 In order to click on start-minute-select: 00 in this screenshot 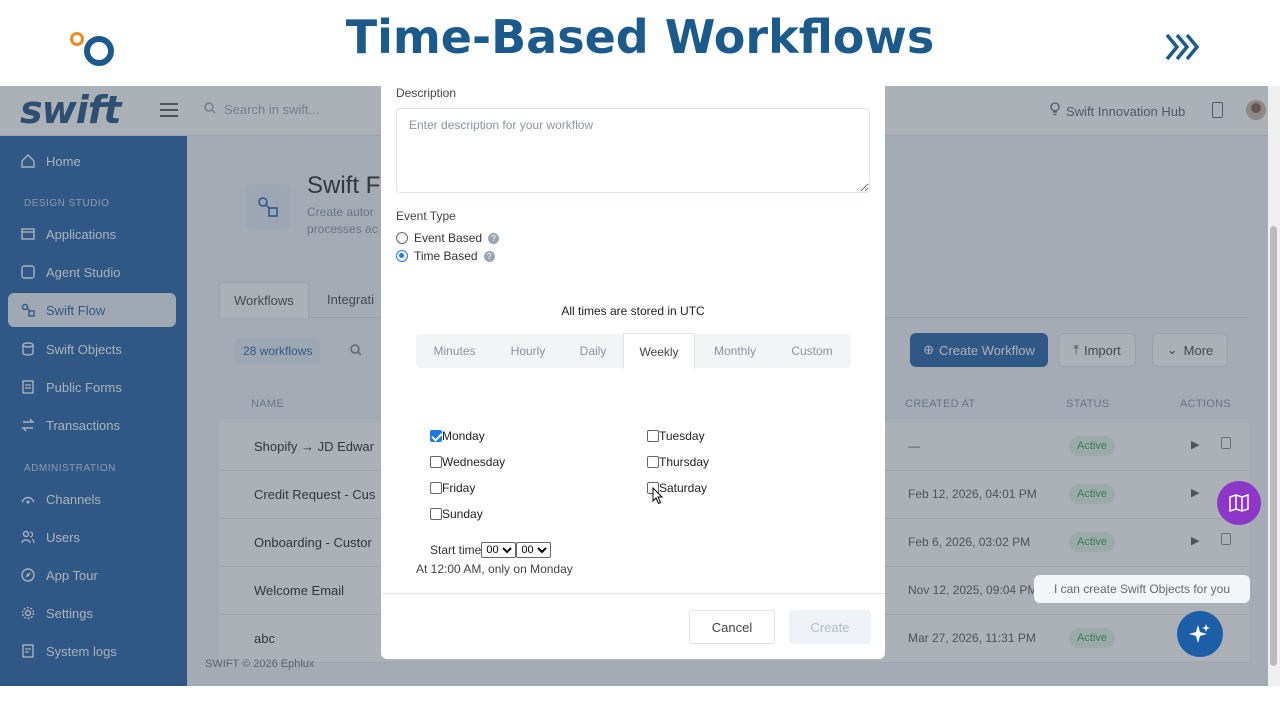, I will do `click(534, 550)`.